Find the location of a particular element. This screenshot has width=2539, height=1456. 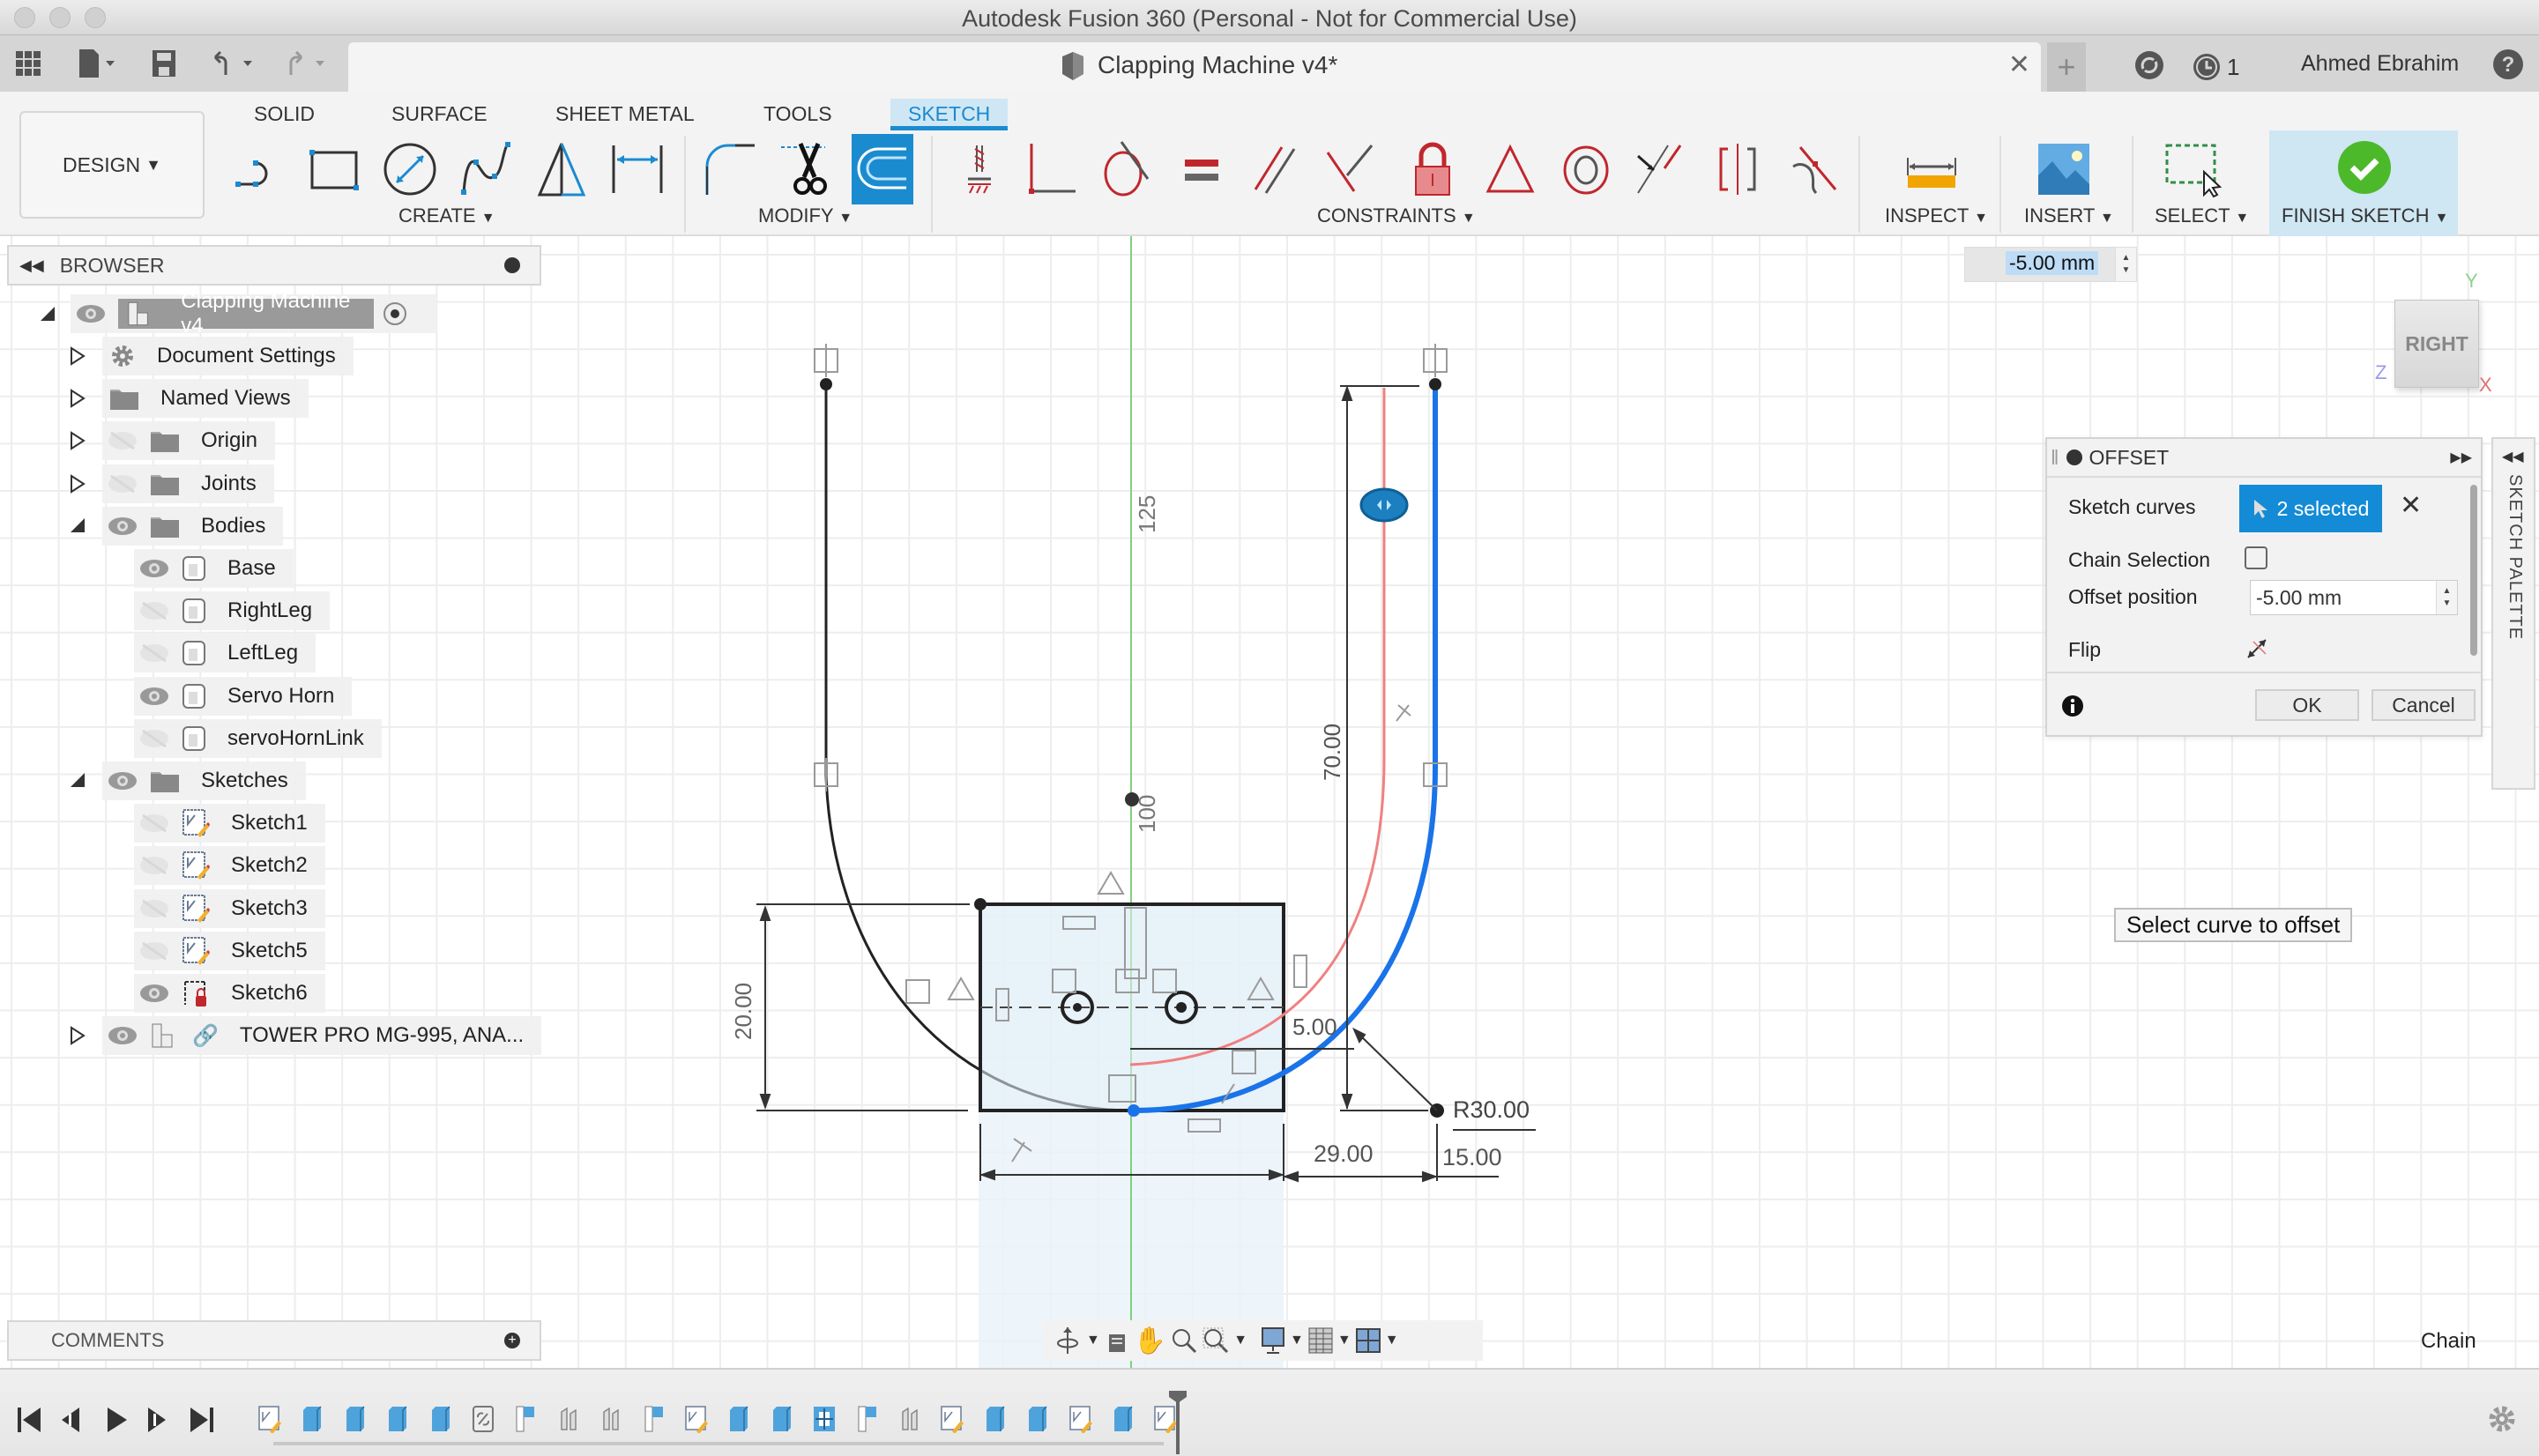

flip-icon is located at coordinates (2257, 648).